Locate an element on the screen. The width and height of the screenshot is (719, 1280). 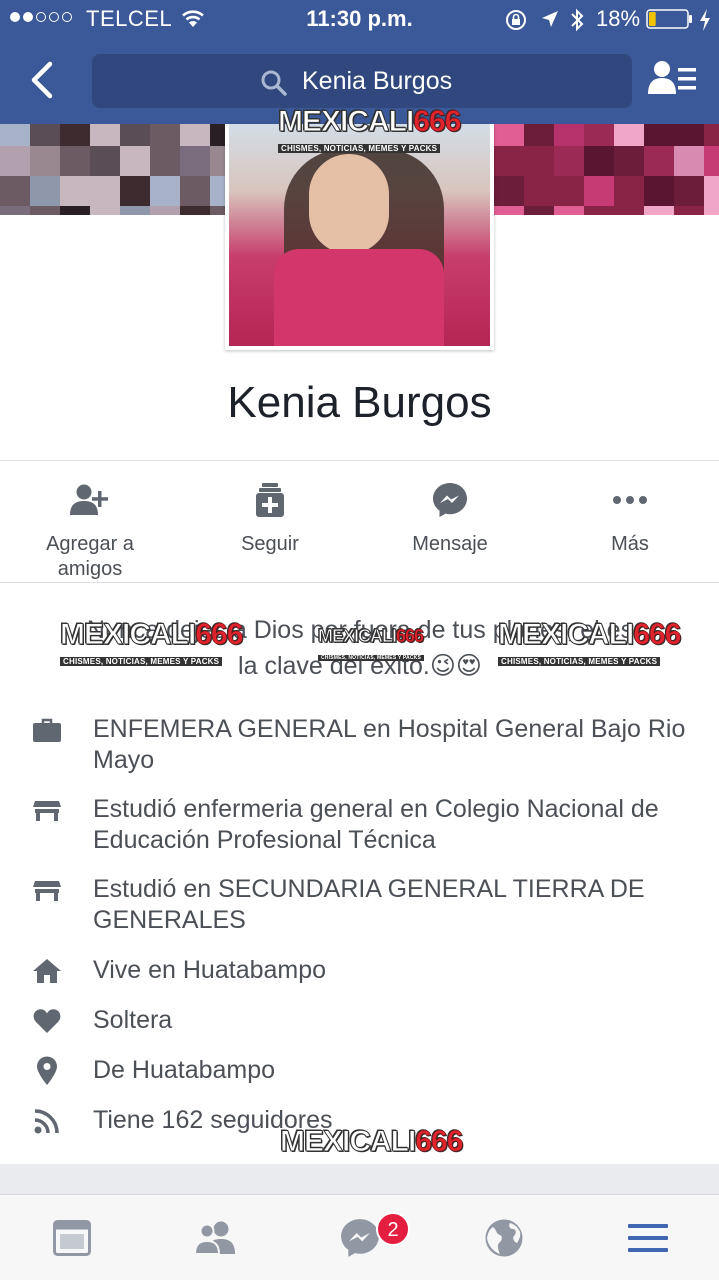
search-icon is located at coordinates (274, 83).